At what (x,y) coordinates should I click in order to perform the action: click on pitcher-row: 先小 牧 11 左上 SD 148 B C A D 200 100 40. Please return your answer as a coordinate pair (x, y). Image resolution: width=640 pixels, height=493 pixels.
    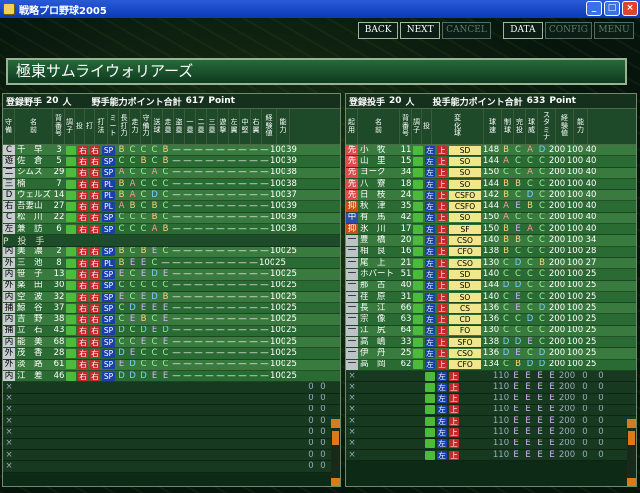
    Looking at the image, I should click on (491, 151).